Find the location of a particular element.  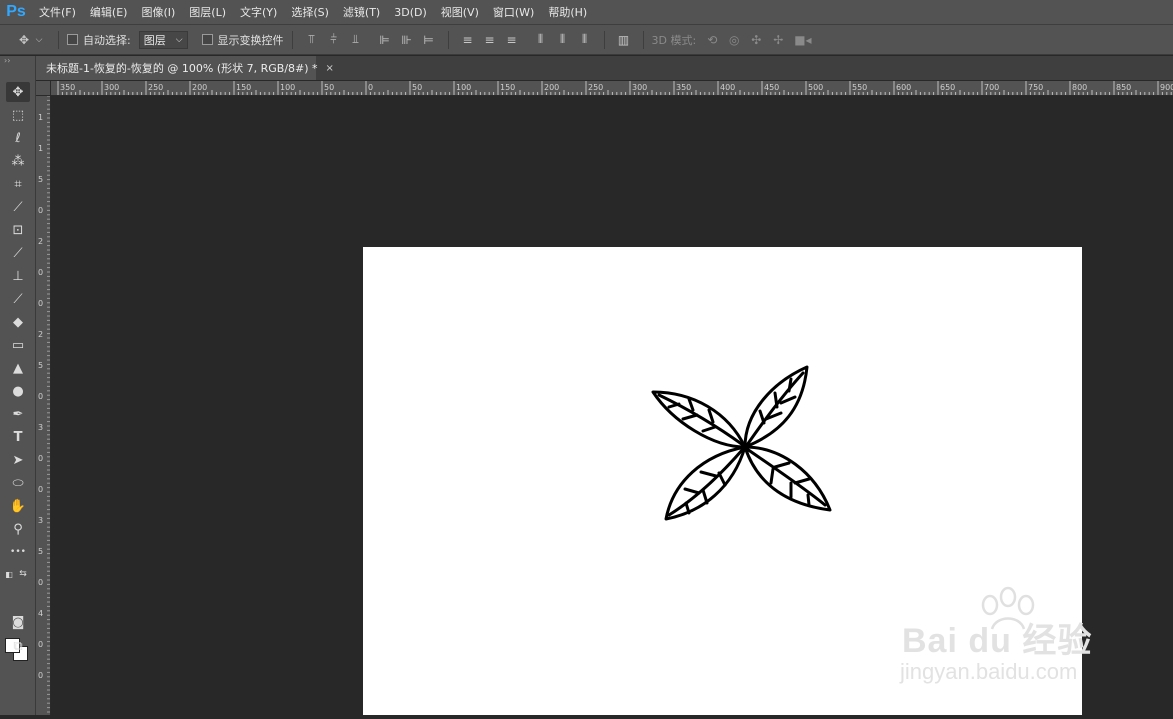

divider is located at coordinates (604, 39).